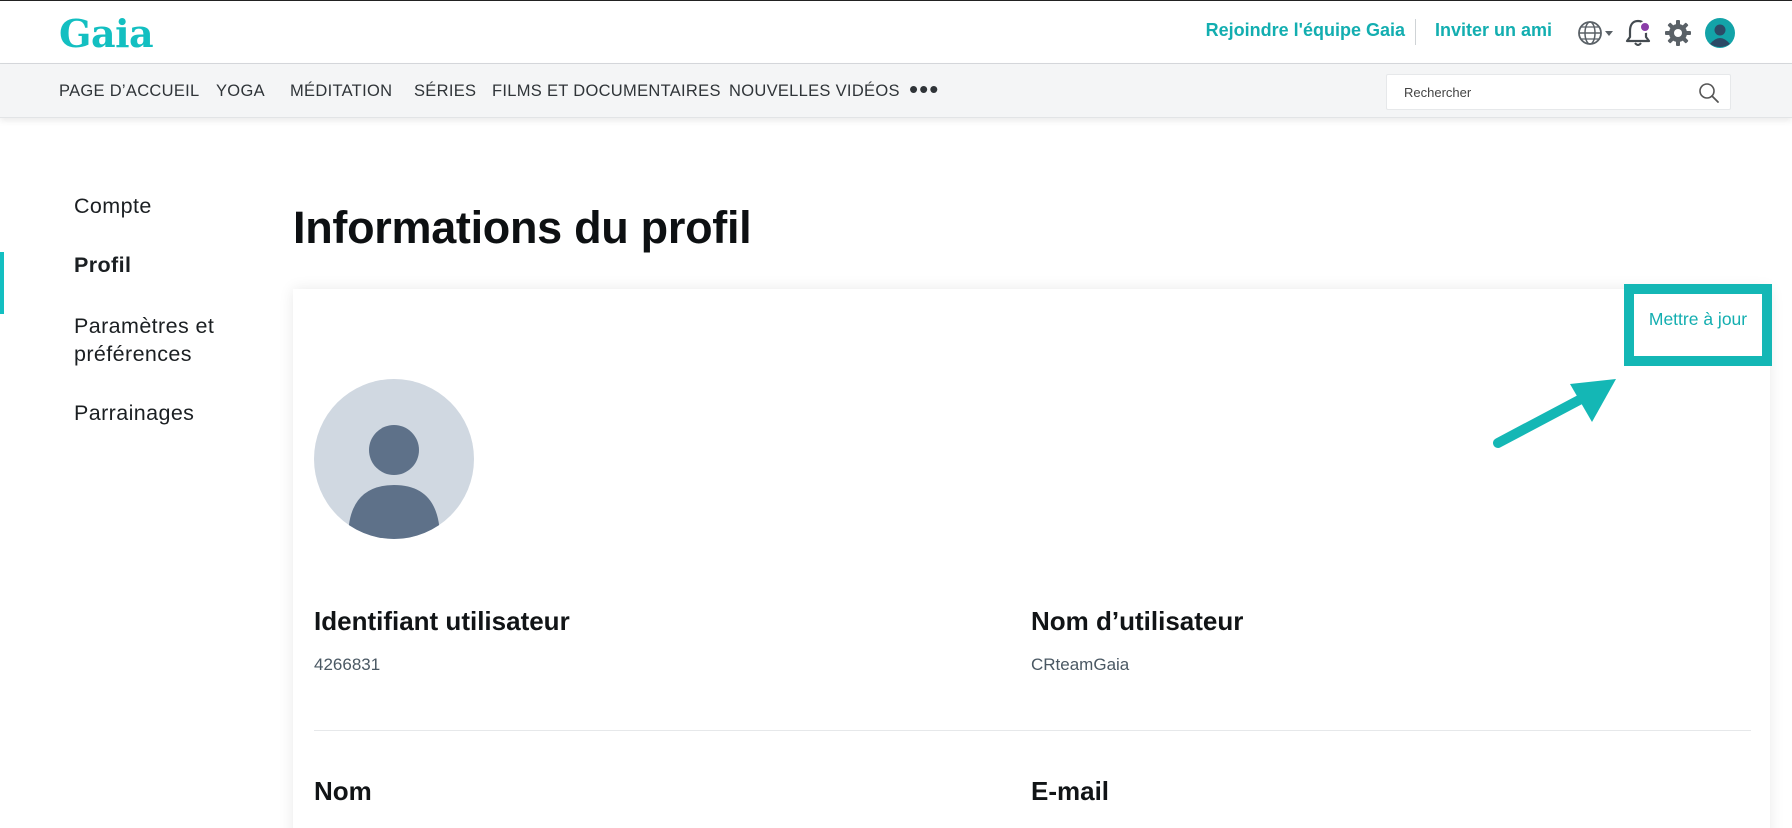 This screenshot has height=828, width=1792. Describe the element at coordinates (442, 621) in the screenshot. I see `user-id-label: Identifiant utilisateur` at that location.